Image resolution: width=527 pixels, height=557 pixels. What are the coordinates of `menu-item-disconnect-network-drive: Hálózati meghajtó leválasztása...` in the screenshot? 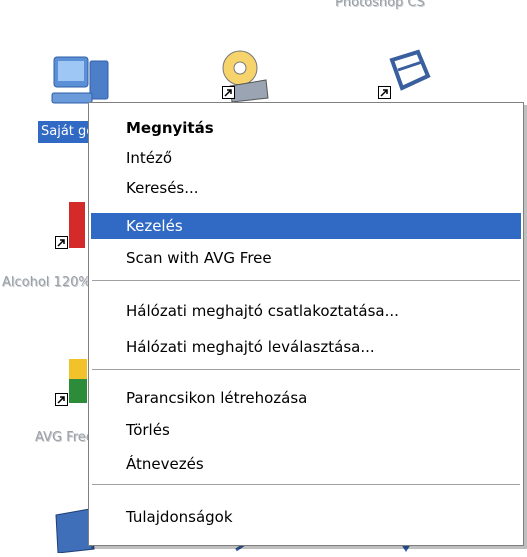 It's located at (306, 347).